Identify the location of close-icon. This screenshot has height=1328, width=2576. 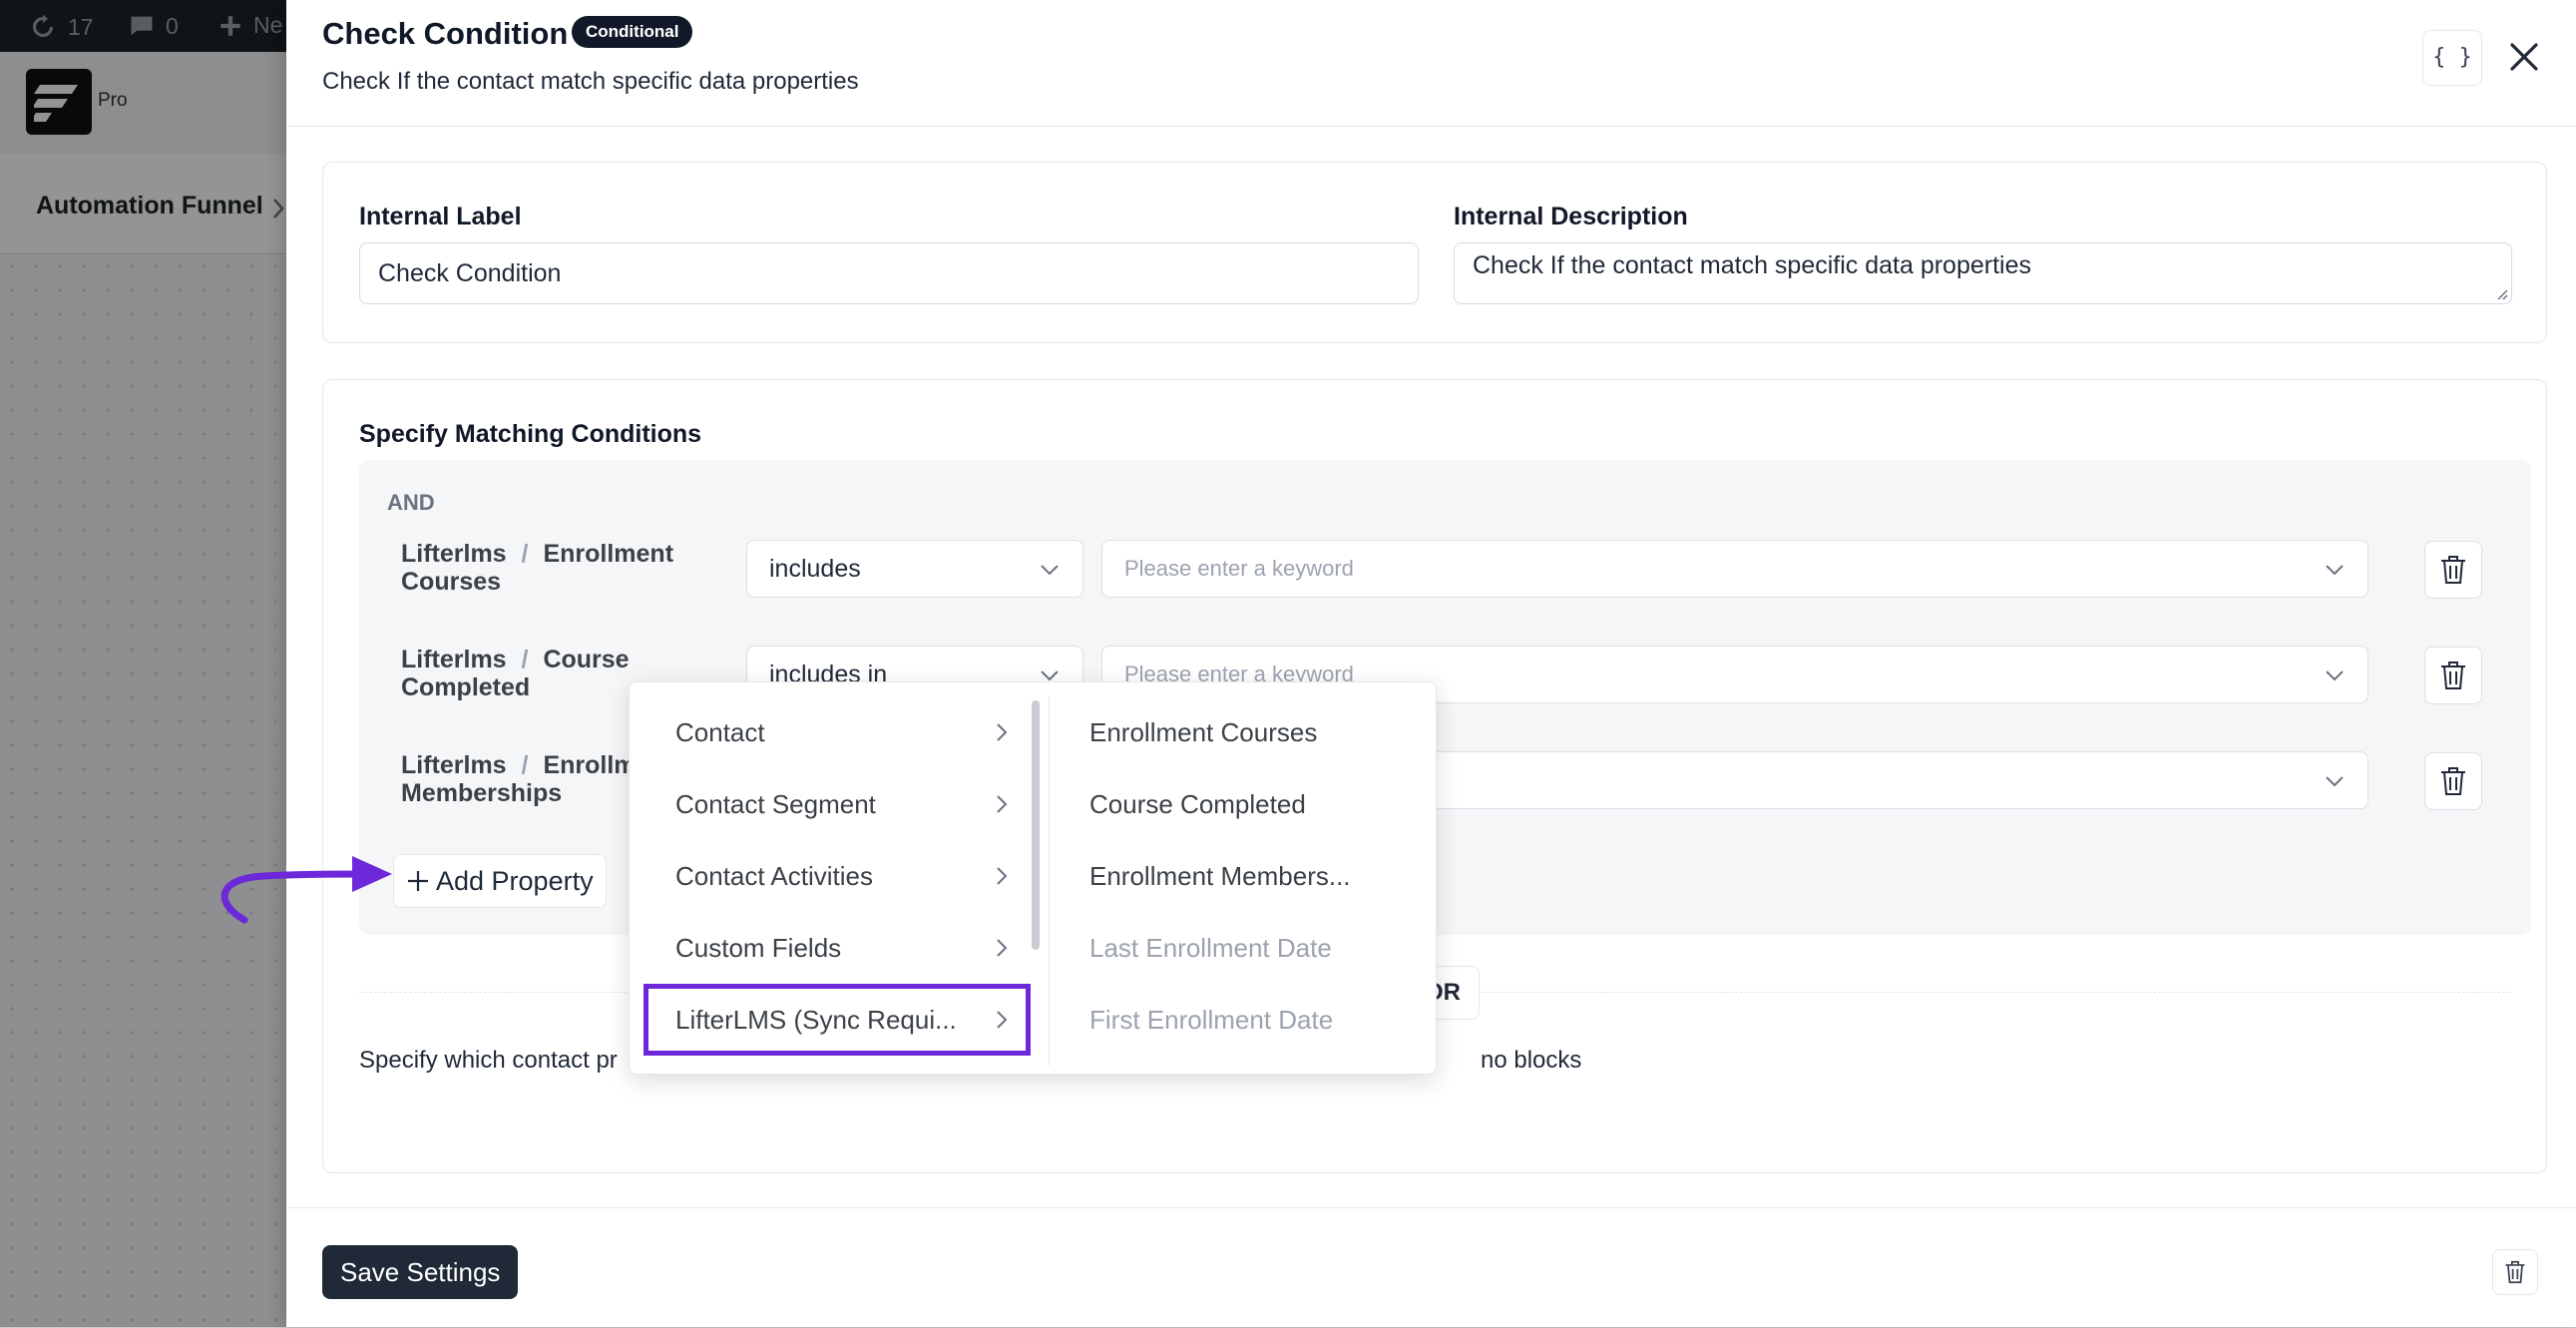
(2524, 57).